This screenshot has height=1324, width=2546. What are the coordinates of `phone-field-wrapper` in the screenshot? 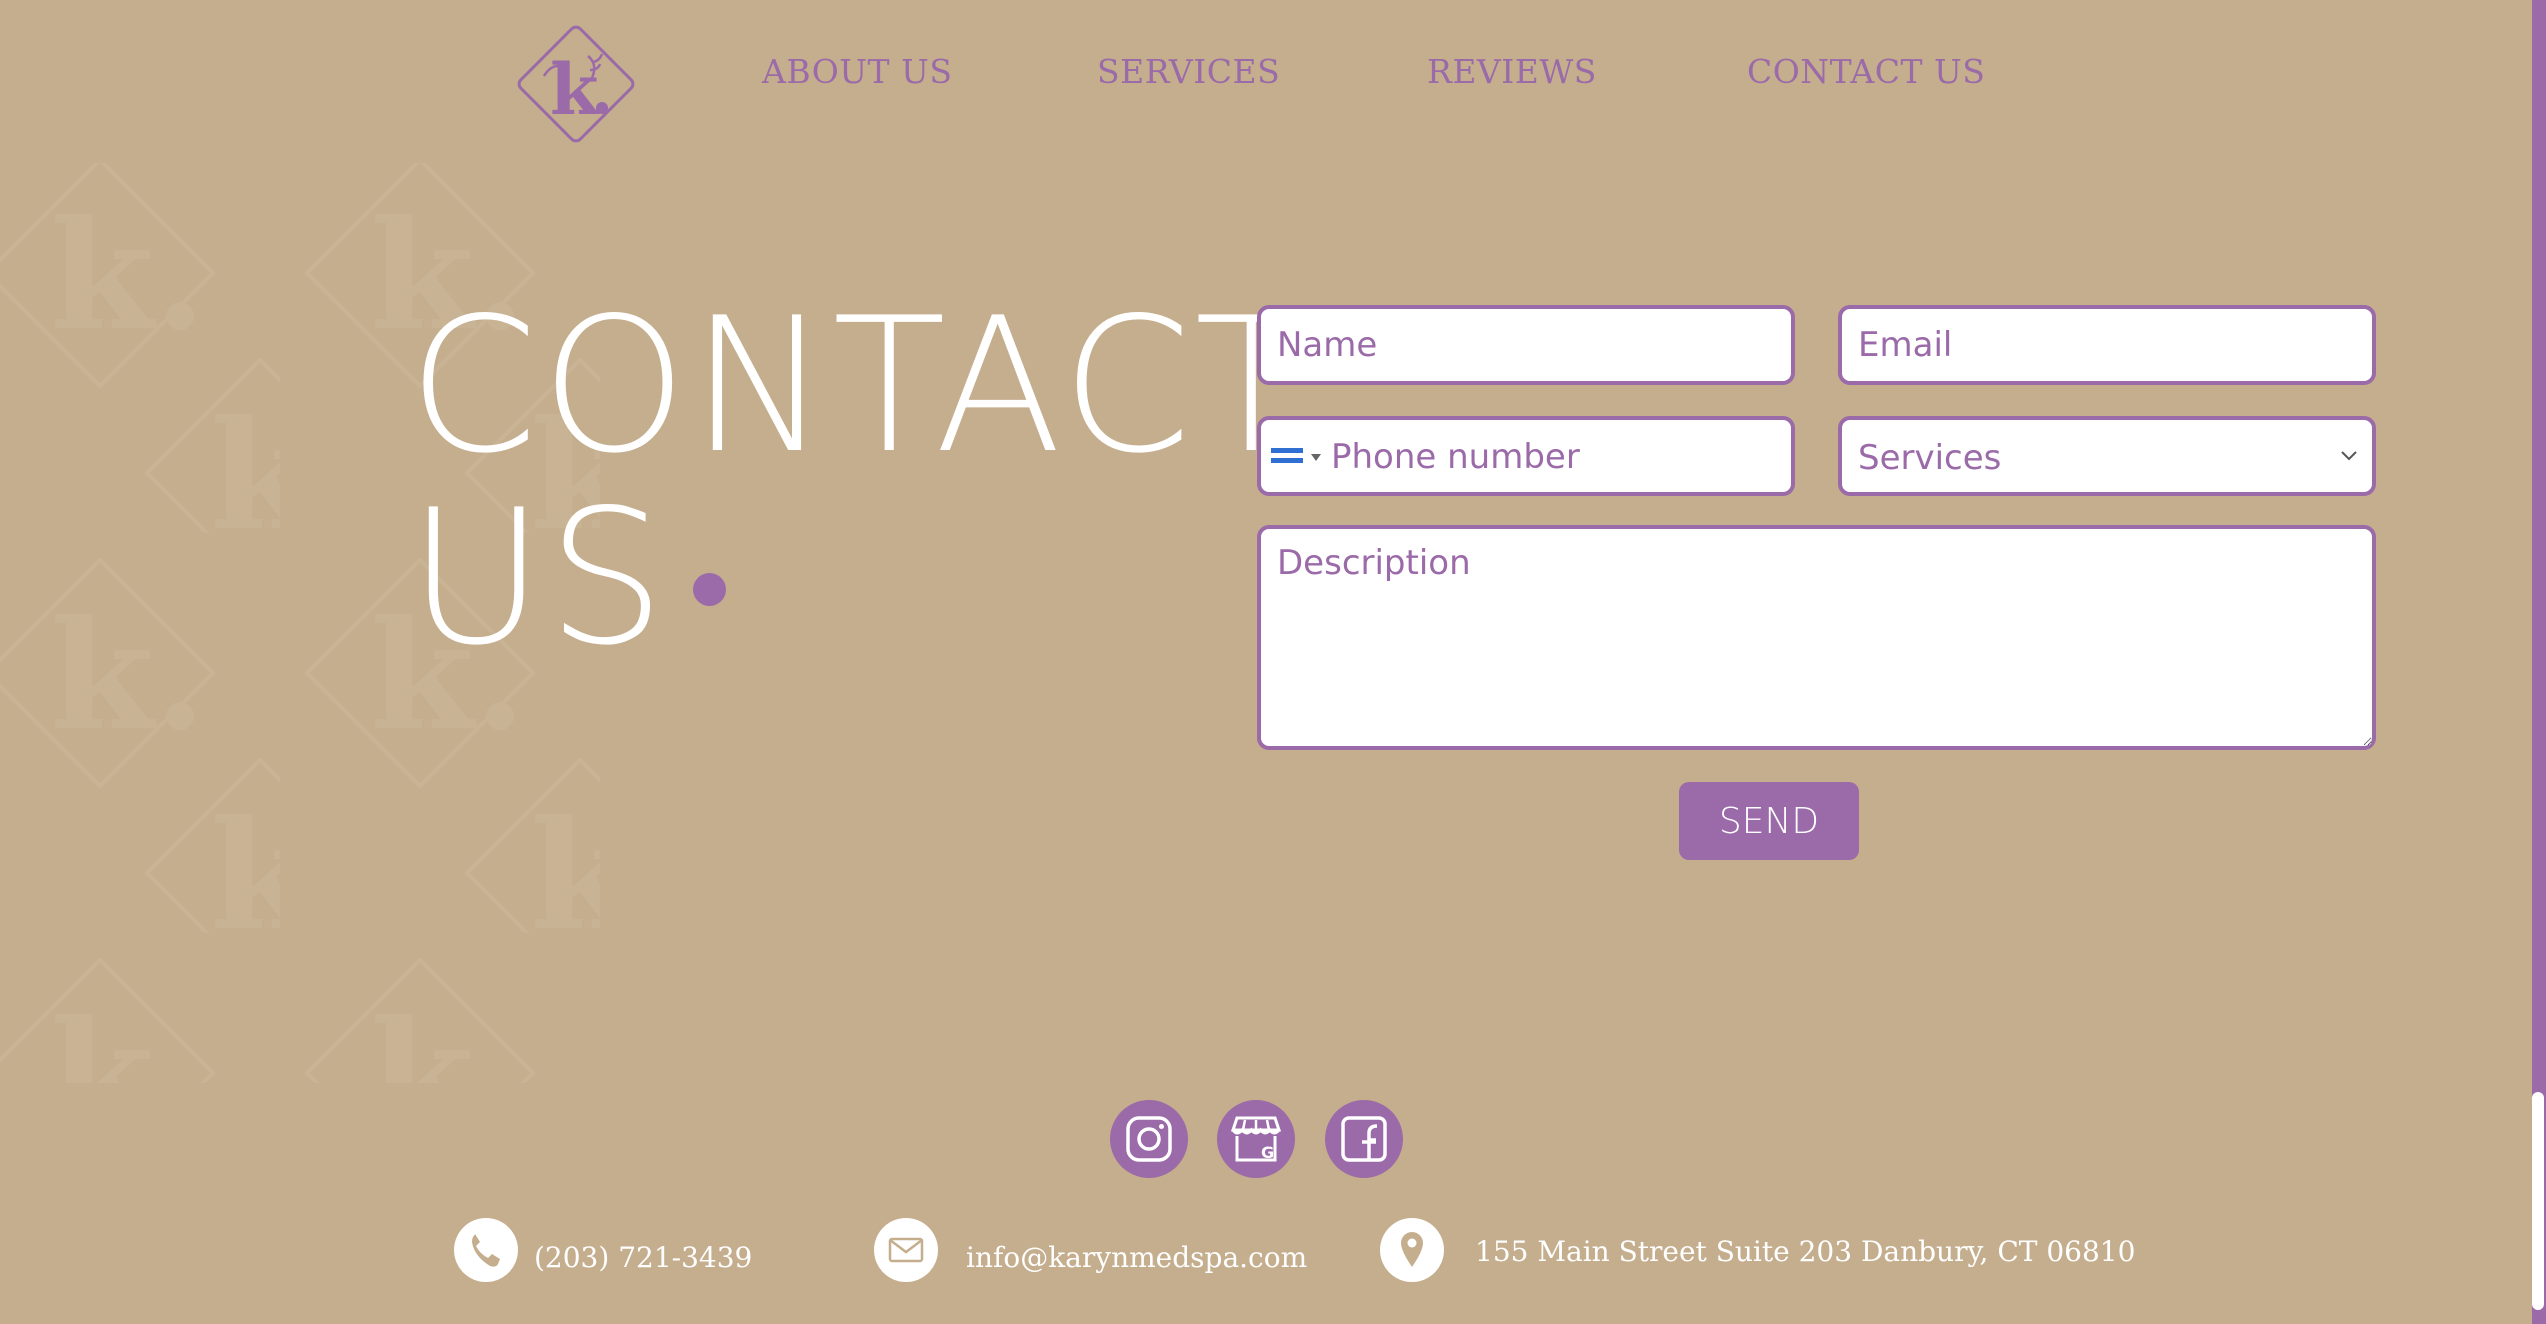 It's located at (1526, 456).